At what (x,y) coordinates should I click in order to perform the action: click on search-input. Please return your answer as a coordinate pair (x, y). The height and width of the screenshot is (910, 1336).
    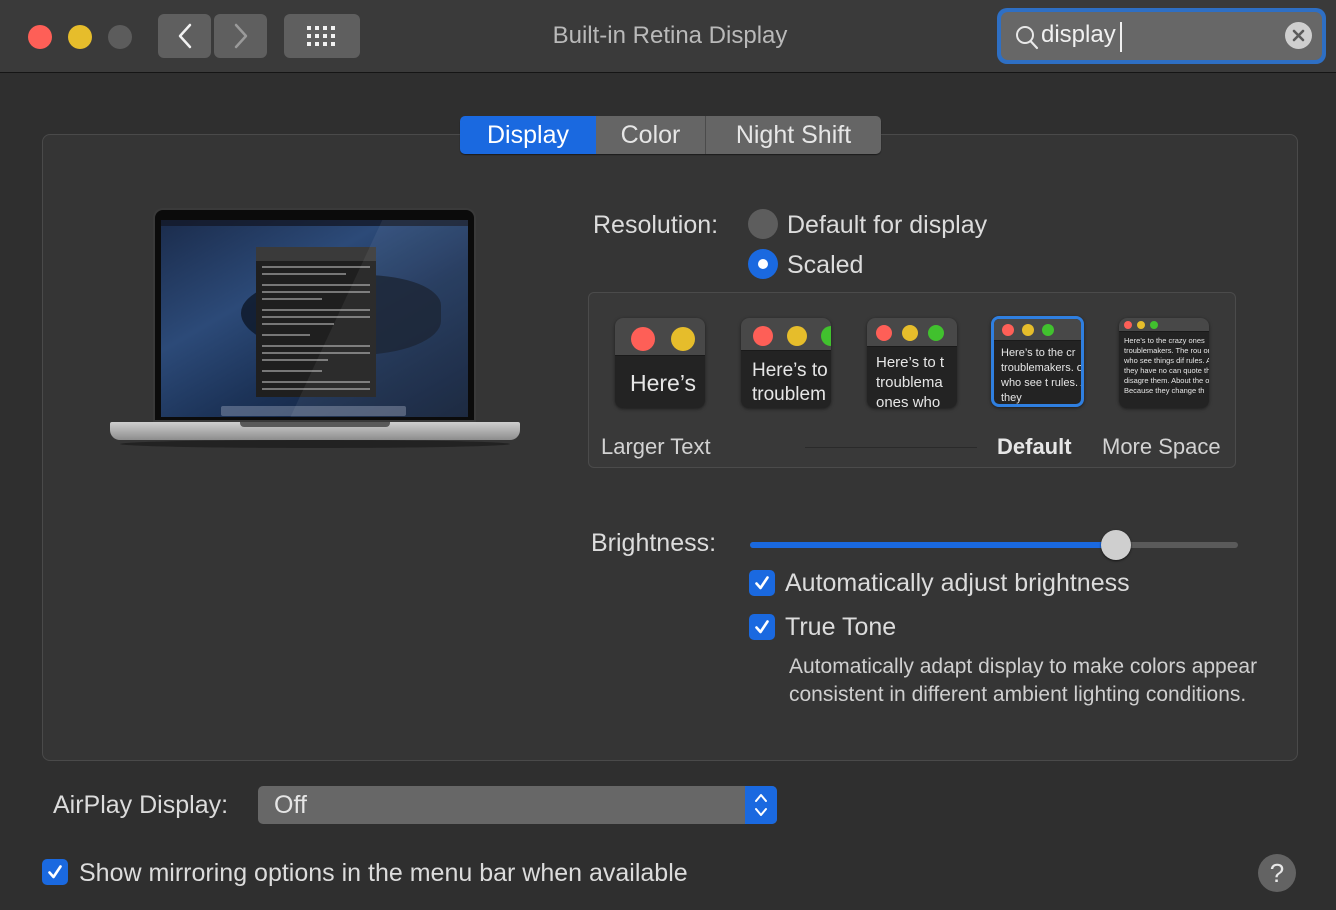
    Looking at the image, I should click on (1161, 35).